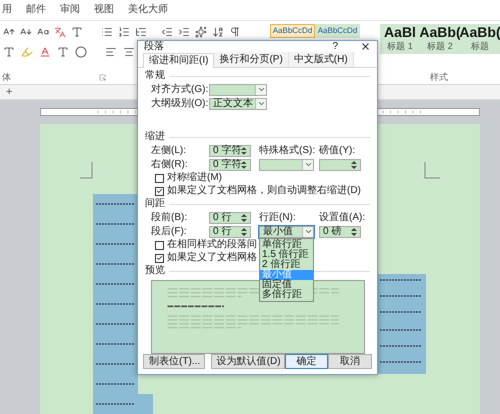  What do you see at coordinates (247, 361) in the screenshot?
I see `dialog-button: 设为默认值(D)` at bounding box center [247, 361].